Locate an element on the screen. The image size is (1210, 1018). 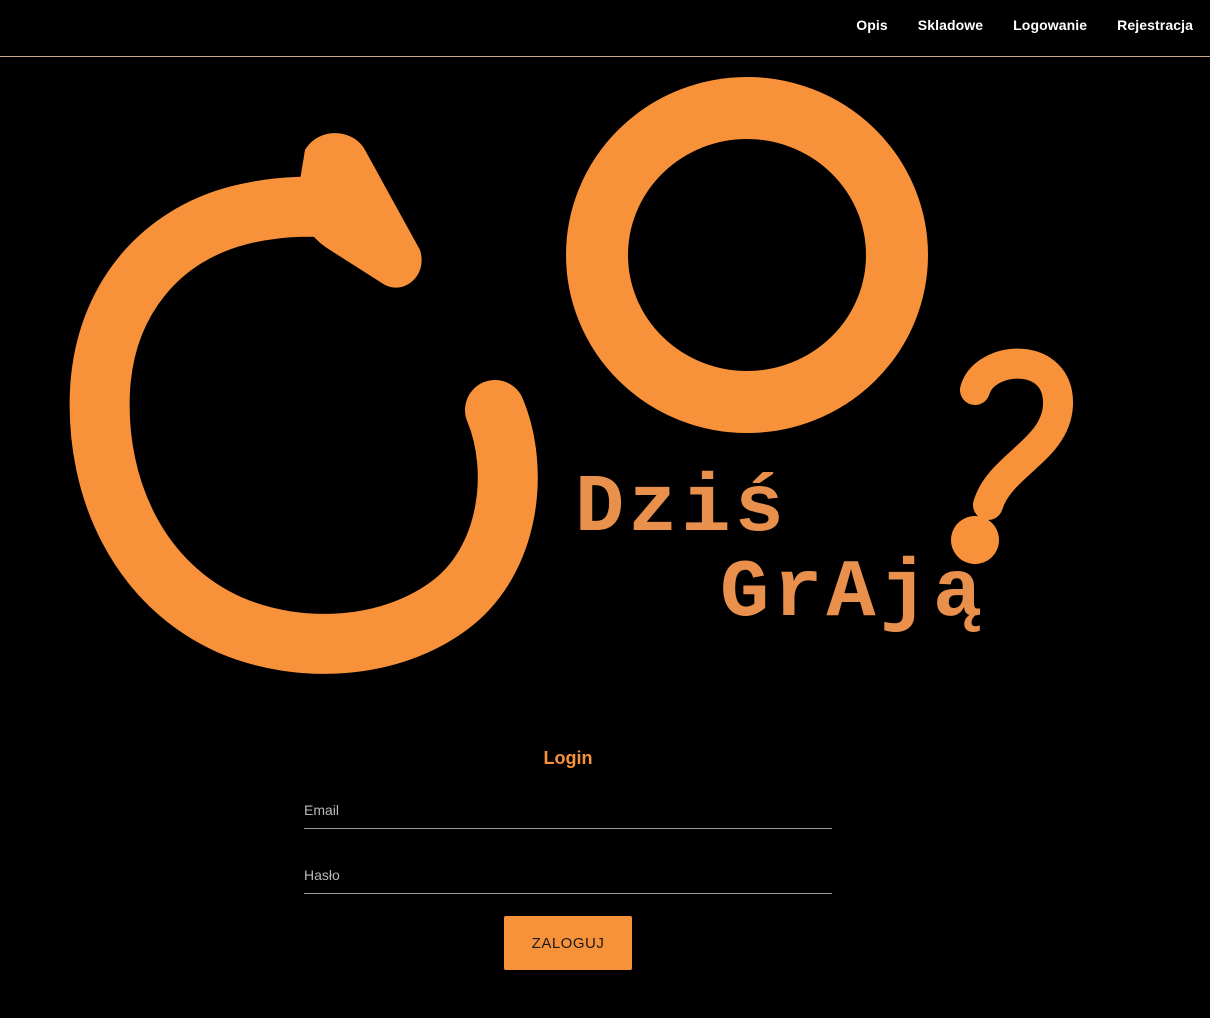
nav-menu: Opis Skladowe Logowanie Rejestracja is located at coordinates (1024, 25).